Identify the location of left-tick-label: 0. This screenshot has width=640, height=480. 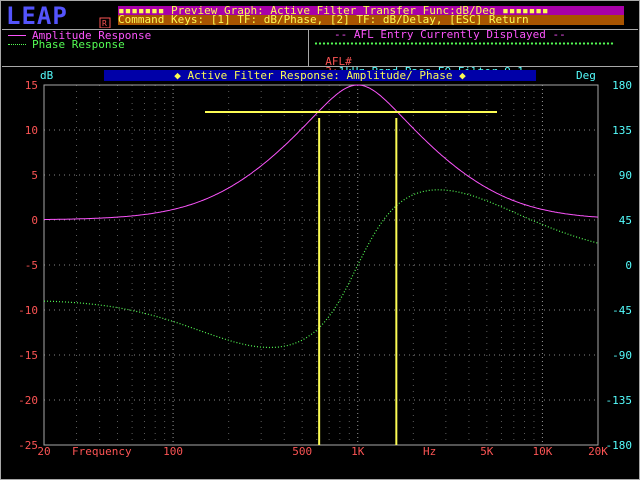
(34, 220).